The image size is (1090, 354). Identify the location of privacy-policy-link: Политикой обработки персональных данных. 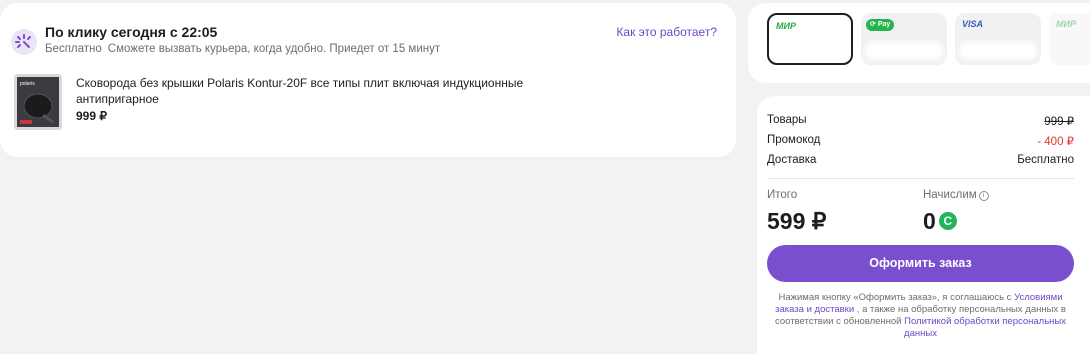
(985, 327).